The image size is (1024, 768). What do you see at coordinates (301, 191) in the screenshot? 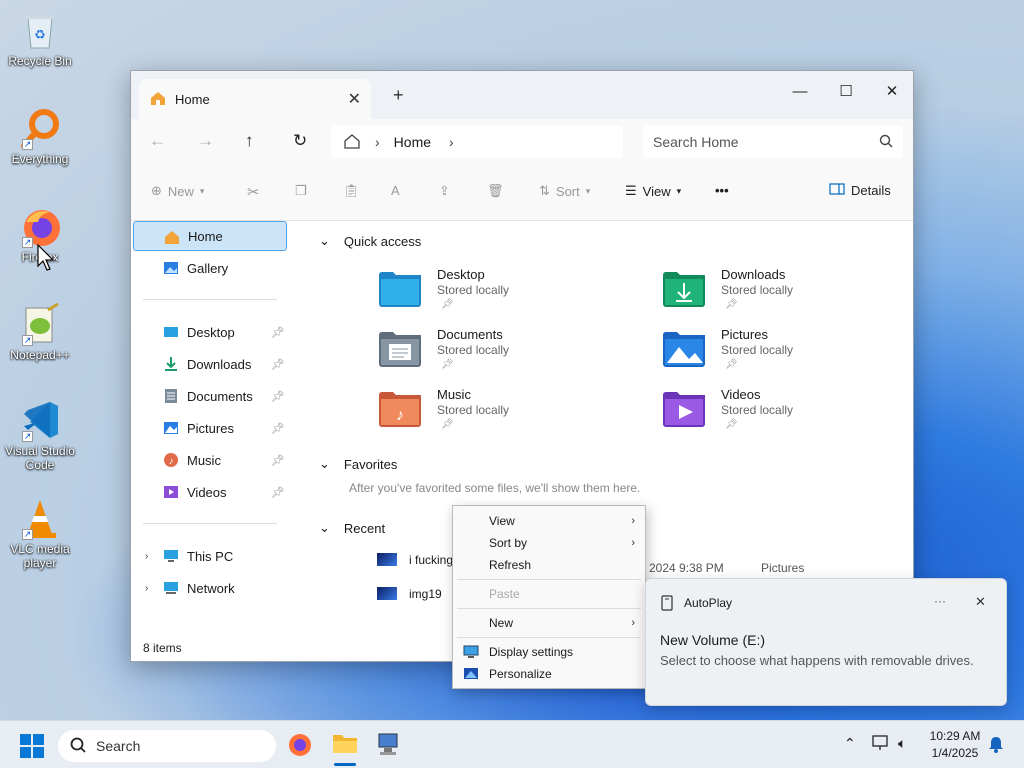
I see `copy-icon: ❐` at bounding box center [301, 191].